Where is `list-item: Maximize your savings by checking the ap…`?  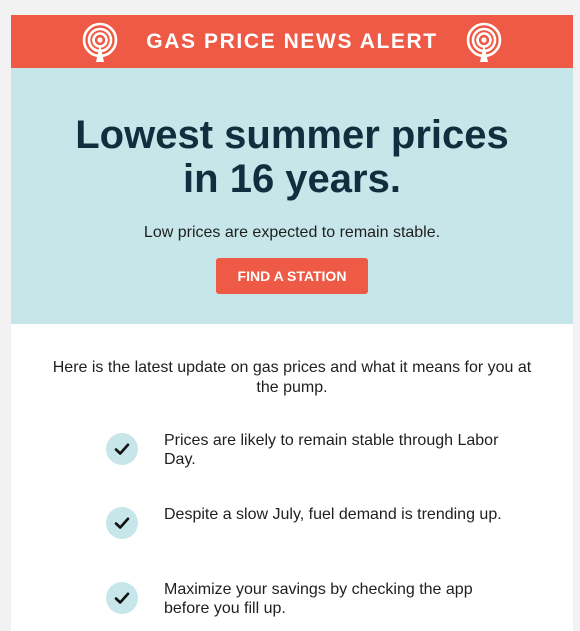 list-item: Maximize your savings by checking the ap… is located at coordinates (306, 599).